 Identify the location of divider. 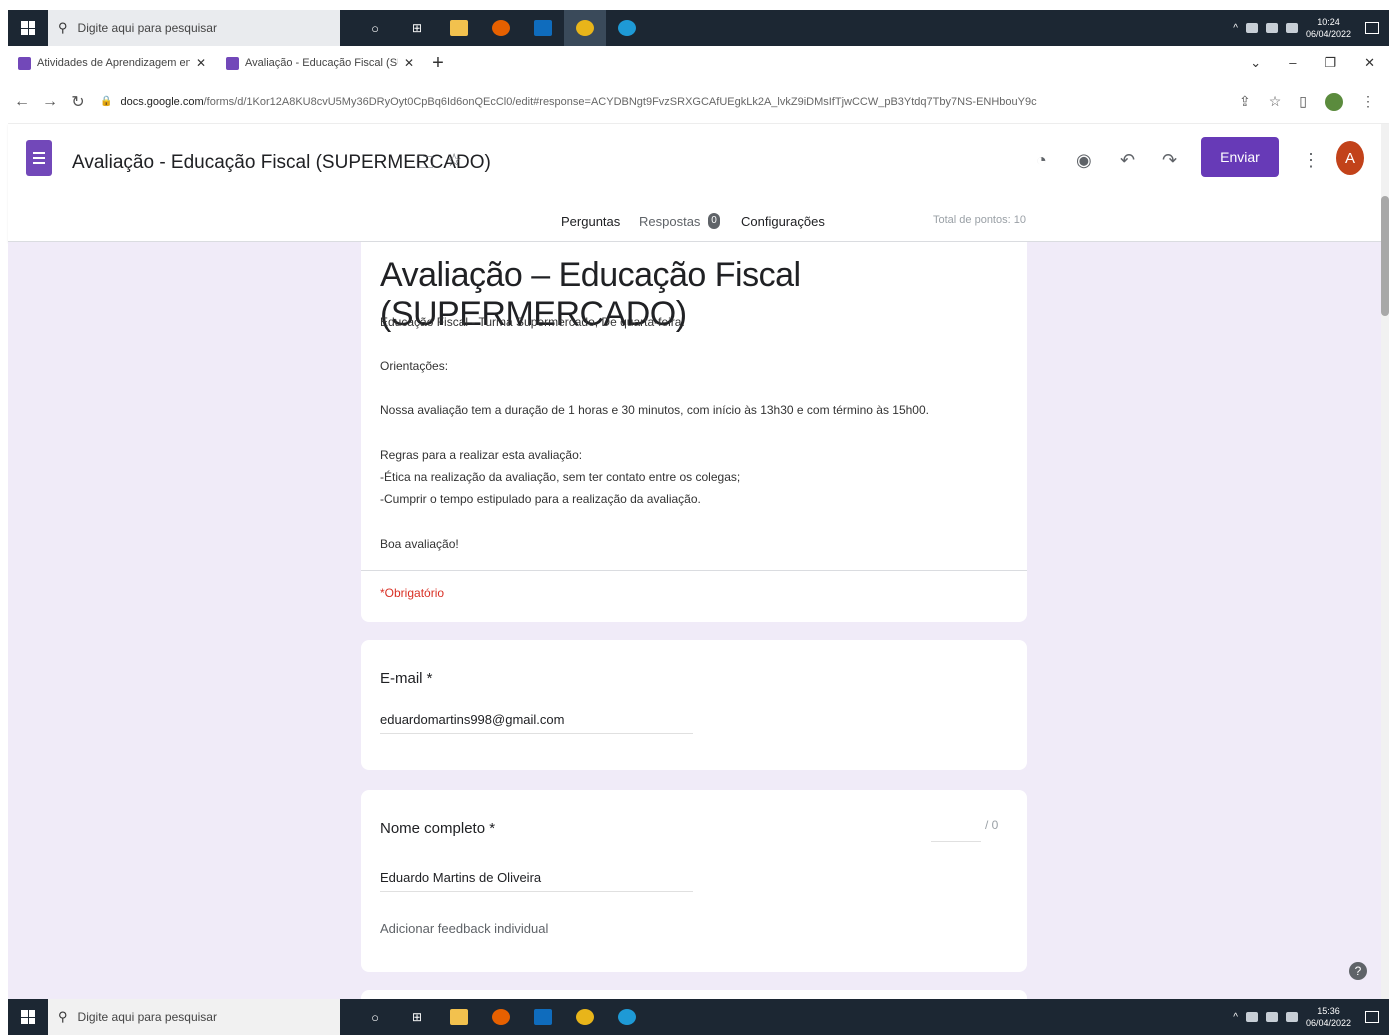
(694, 570).